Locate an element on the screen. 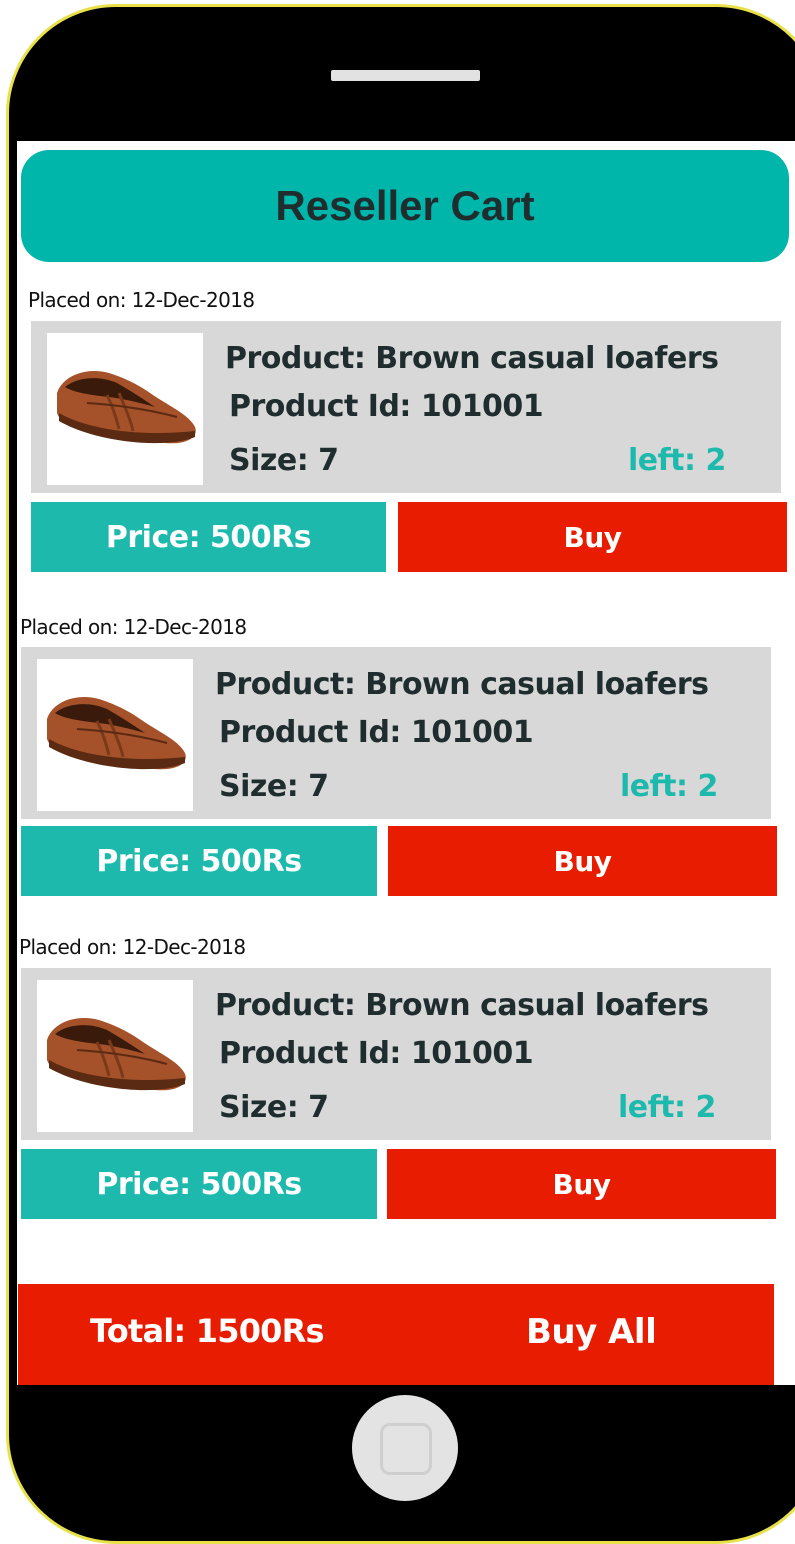  cart-footer: Total: 1500Rs Buy All is located at coordinates (396, 1334).